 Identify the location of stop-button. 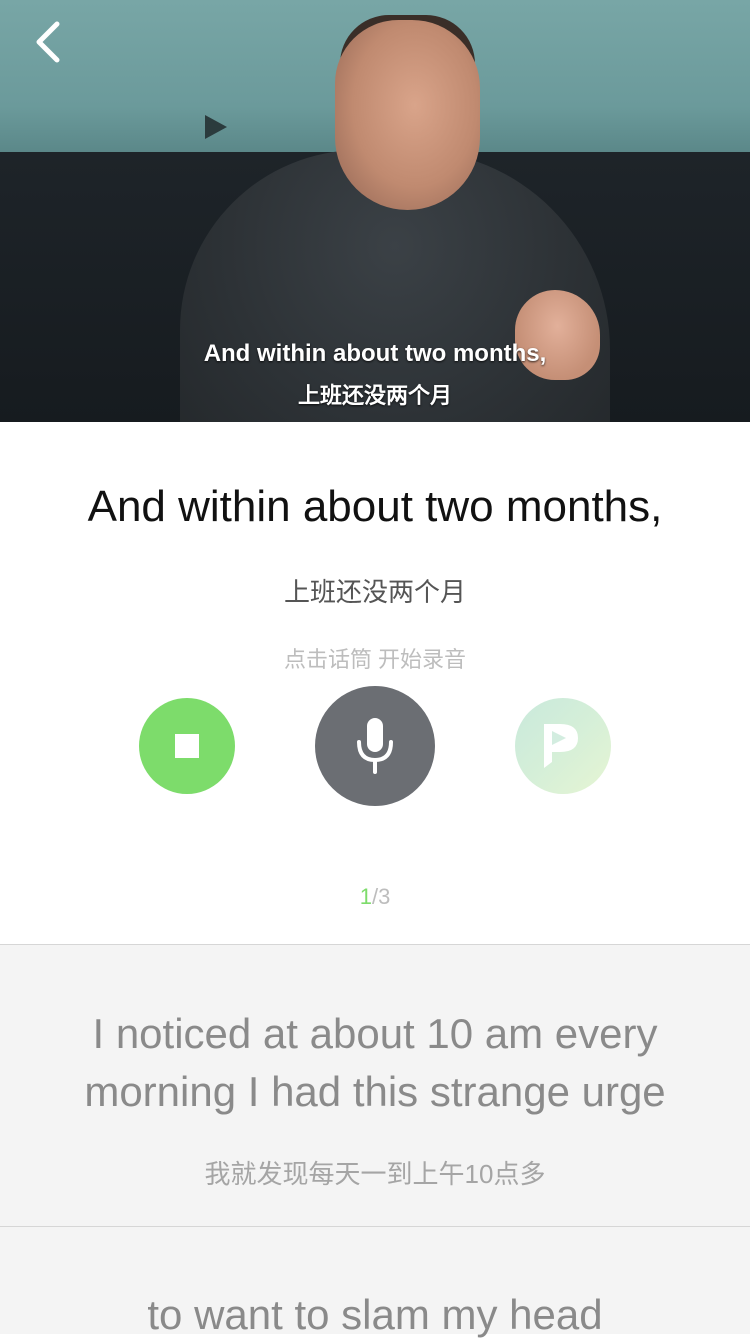
(187, 746).